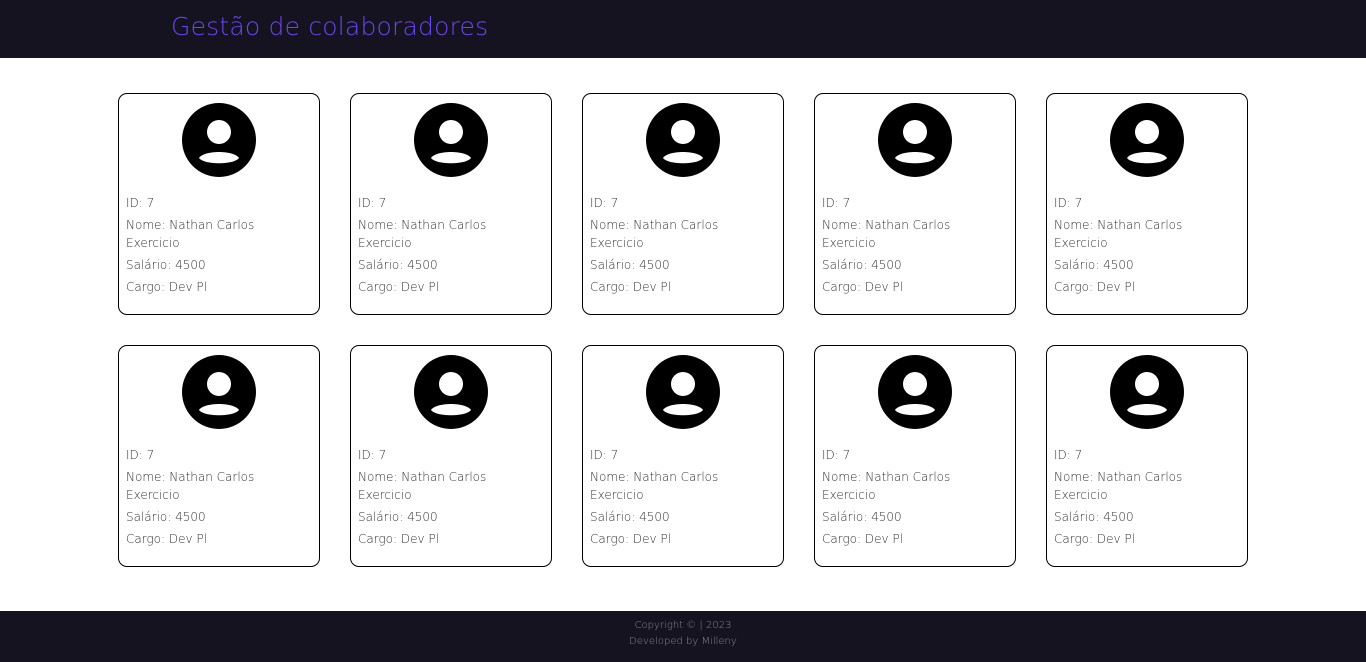 Image resolution: width=1366 pixels, height=662 pixels. What do you see at coordinates (683, 625) in the screenshot?
I see `footer-copyright: Copyright © | 2023` at bounding box center [683, 625].